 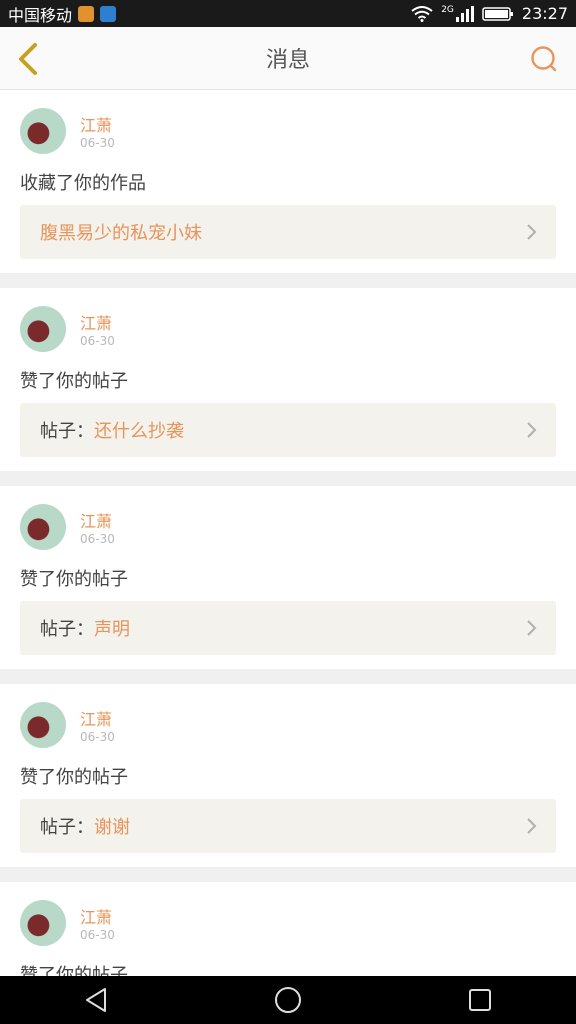 I want to click on network-type-label: 2G, so click(x=447, y=9).